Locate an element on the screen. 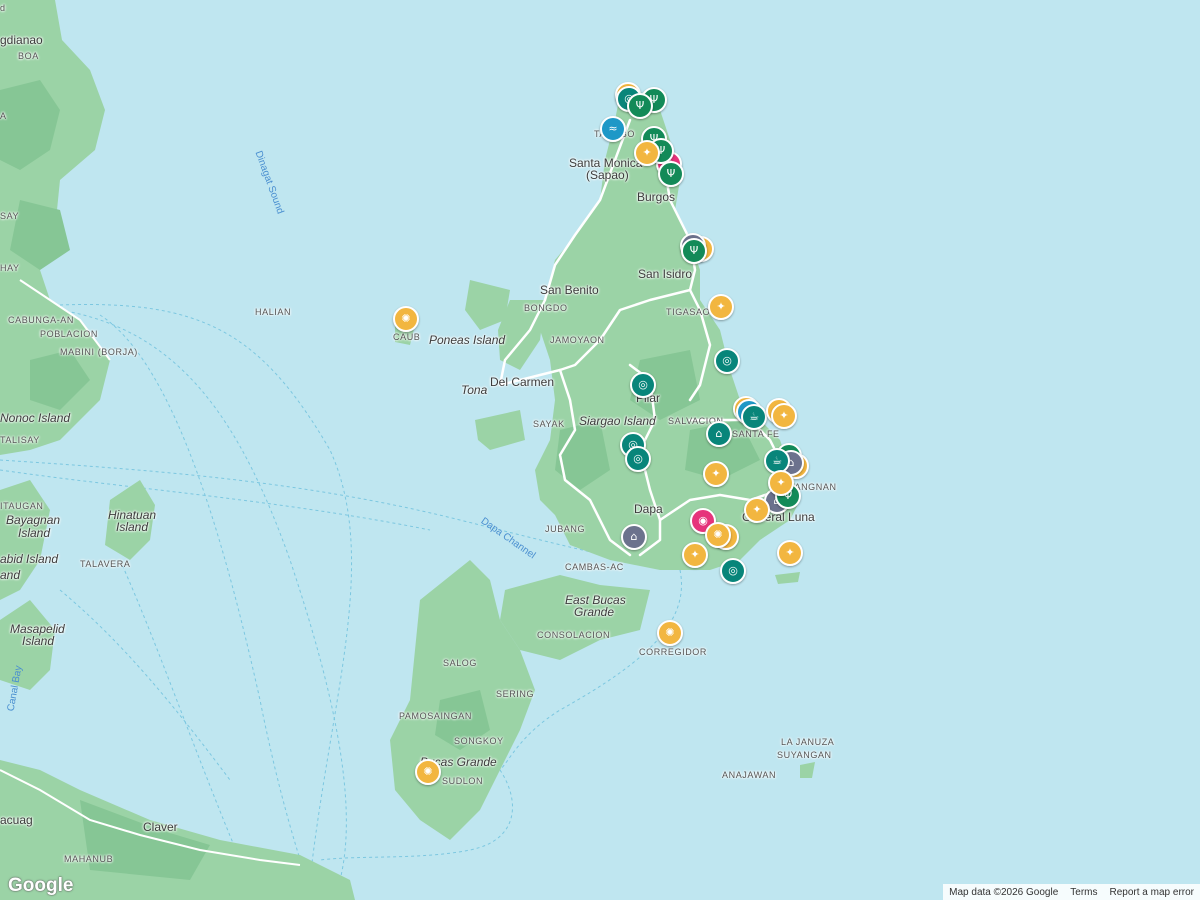  lodging-icon: ⌂ is located at coordinates (634, 536).